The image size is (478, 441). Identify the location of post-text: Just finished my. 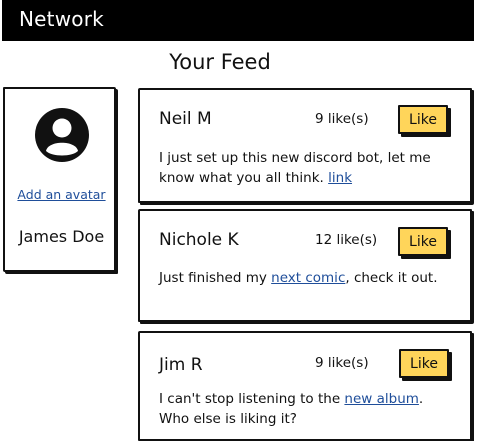
(215, 278).